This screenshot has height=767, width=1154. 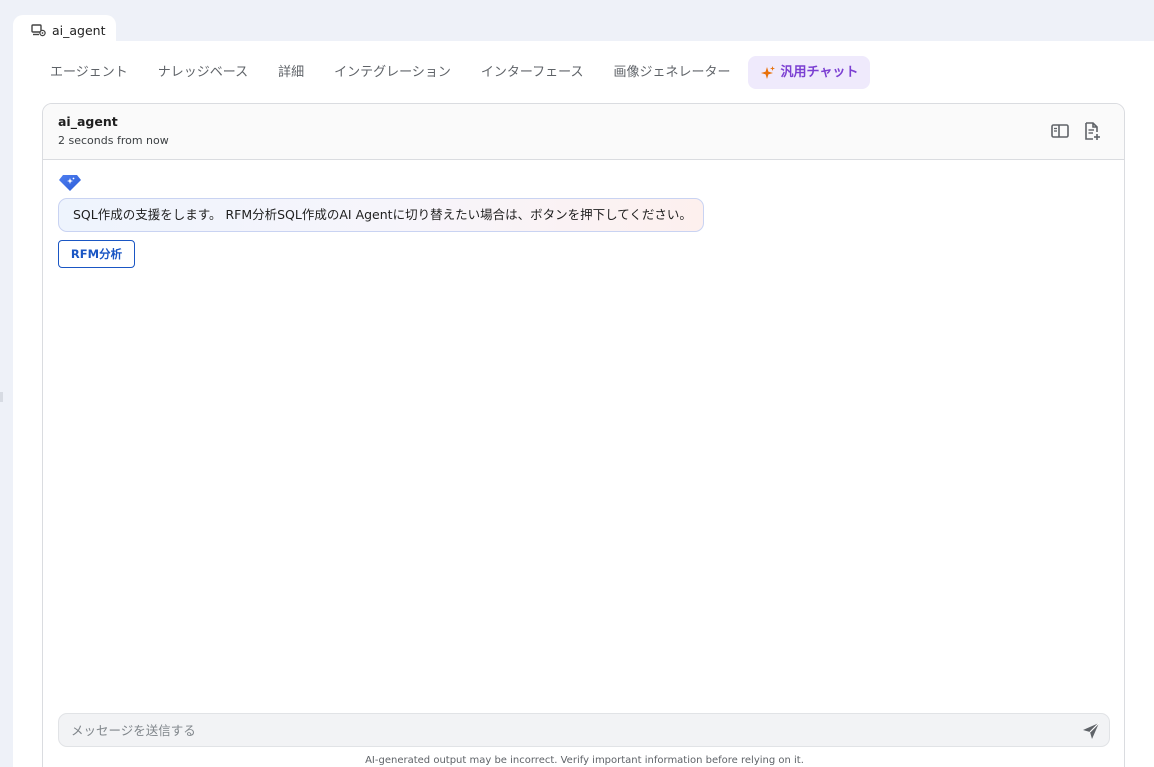 What do you see at coordinates (113, 140) in the screenshot?
I see `chat-timestamp: 2 seconds from now` at bounding box center [113, 140].